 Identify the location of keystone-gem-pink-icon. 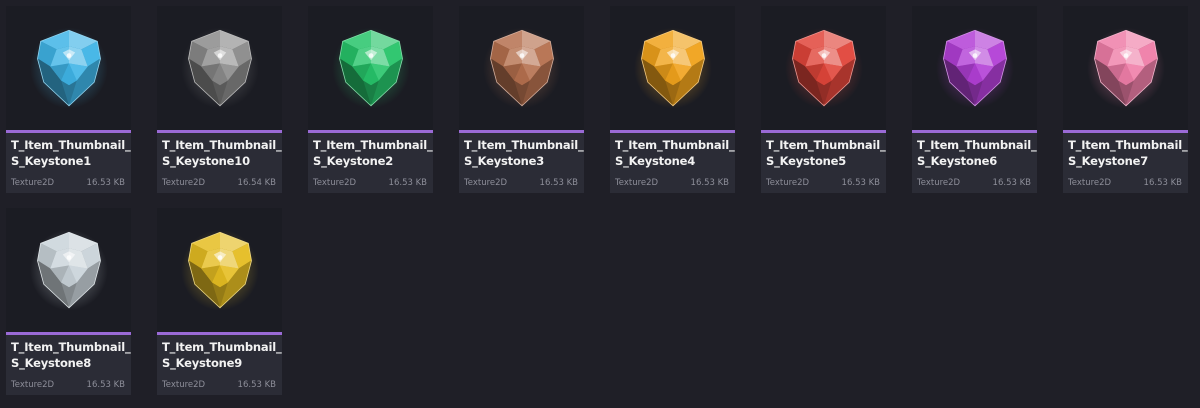
(1125, 68).